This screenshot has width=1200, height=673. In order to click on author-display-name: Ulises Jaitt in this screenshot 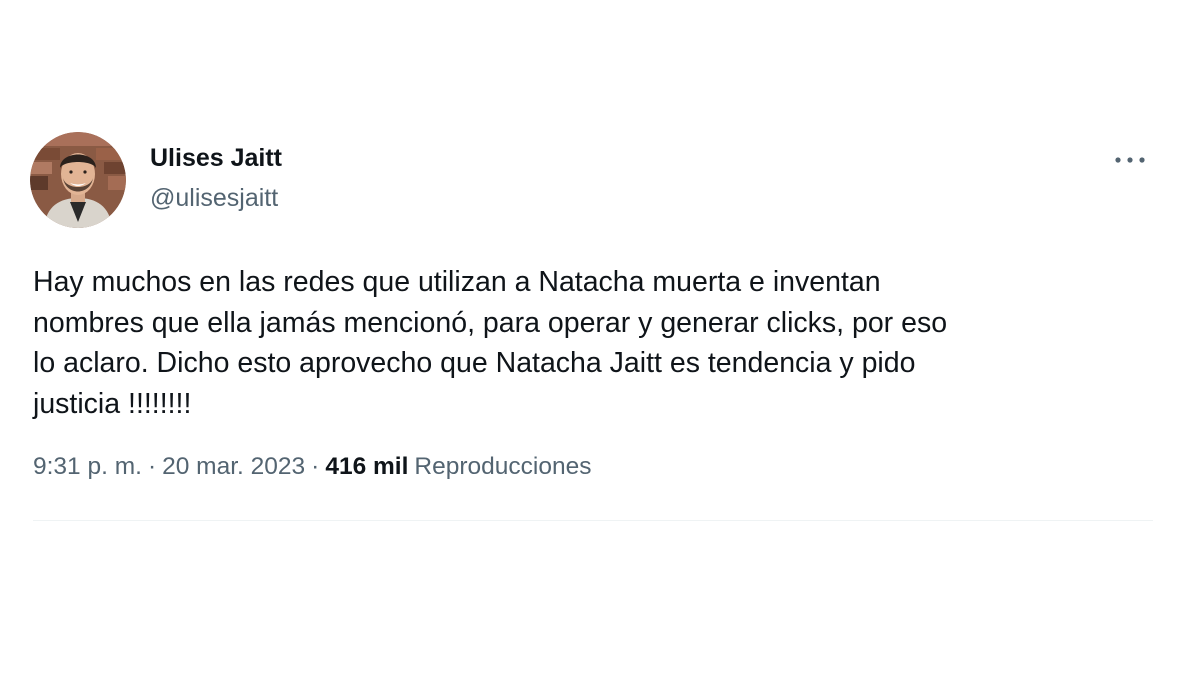, I will do `click(216, 158)`.